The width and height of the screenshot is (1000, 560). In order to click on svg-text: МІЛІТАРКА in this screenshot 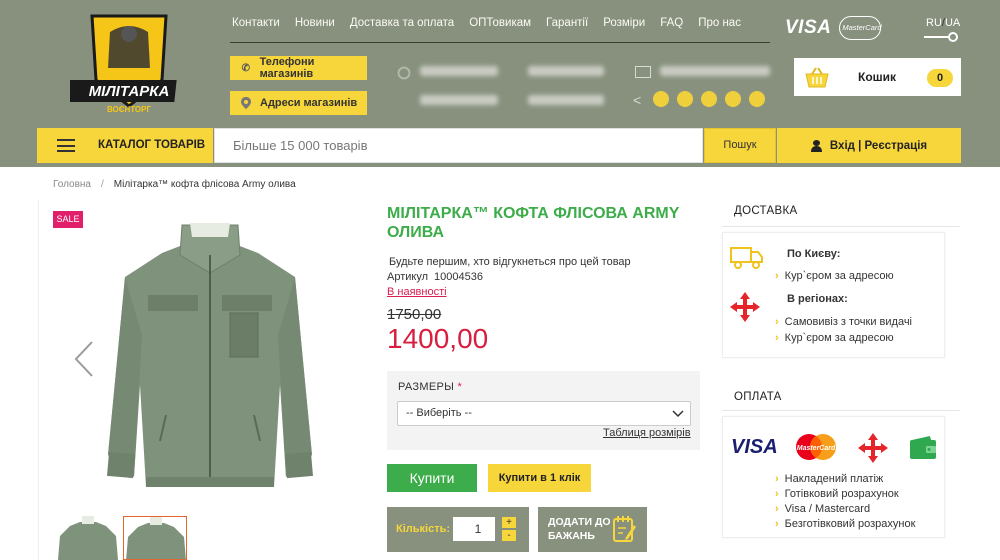, I will do `click(129, 91)`.